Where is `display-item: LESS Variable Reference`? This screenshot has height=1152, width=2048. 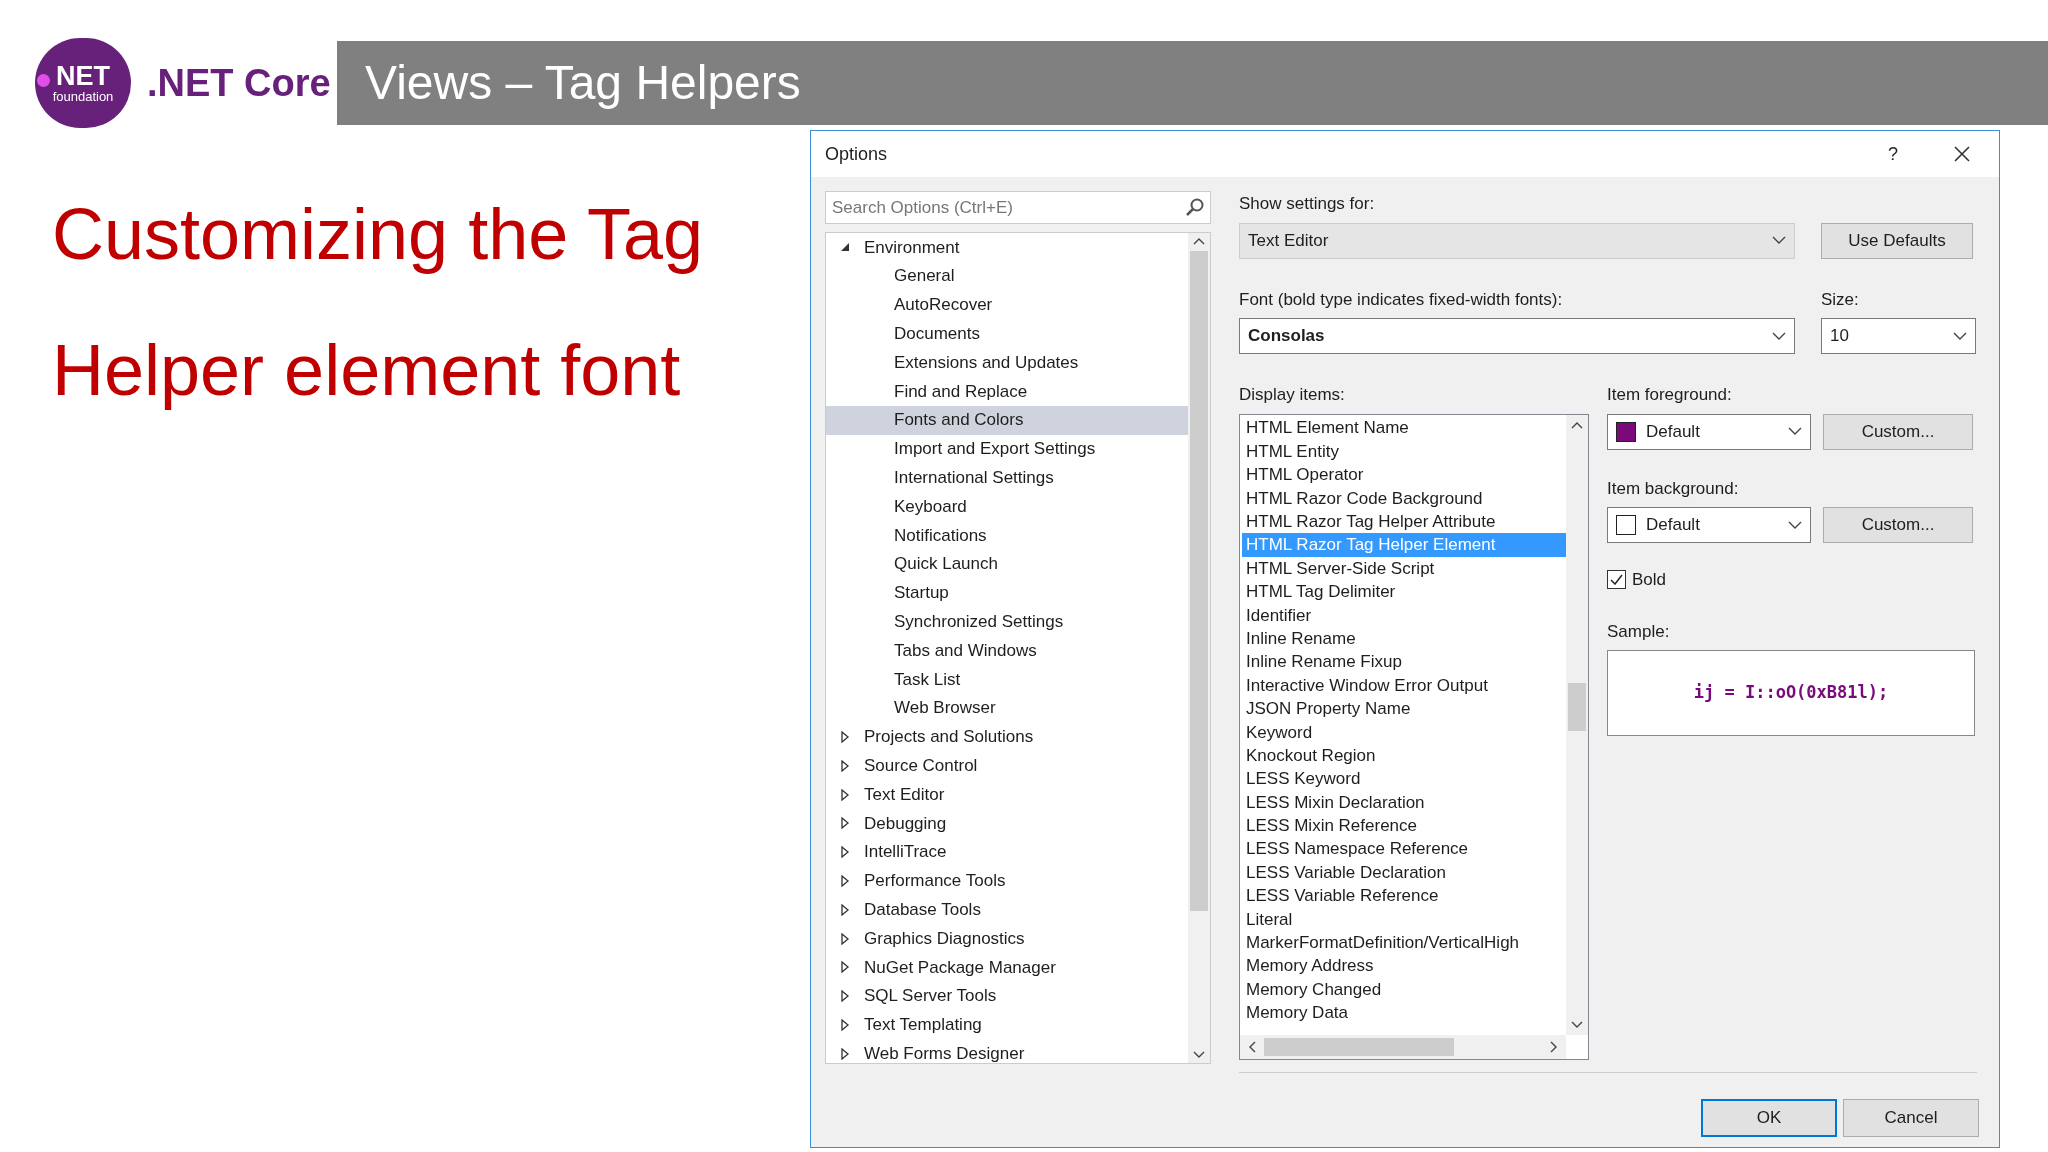 display-item: LESS Variable Reference is located at coordinates (1404, 896).